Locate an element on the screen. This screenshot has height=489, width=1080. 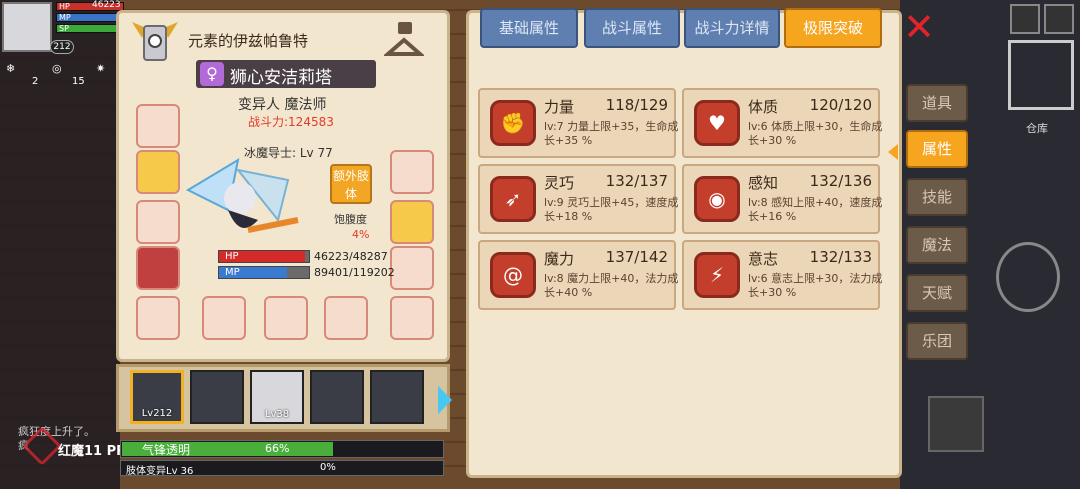
title-emblem-icon is located at coordinates (155, 41).